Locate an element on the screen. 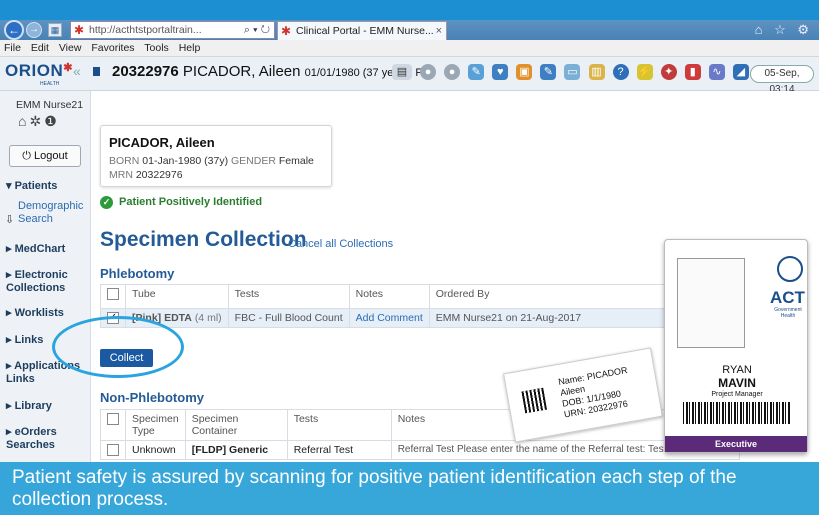 The image size is (819, 515). help-icon: ? is located at coordinates (620, 72).